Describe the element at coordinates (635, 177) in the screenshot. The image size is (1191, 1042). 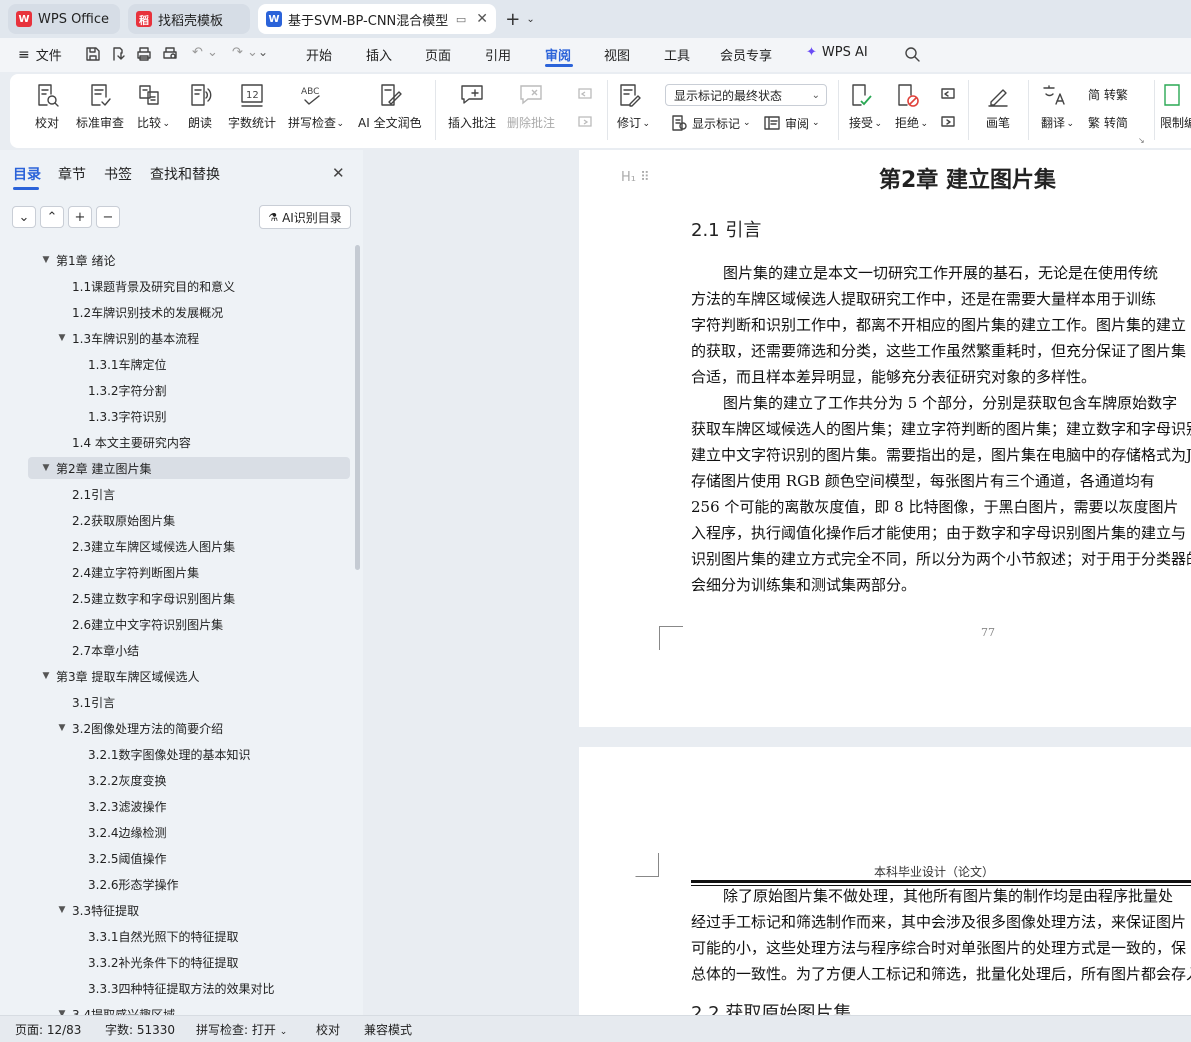
I see `heading-style-icon: H₁ ⠿` at that location.